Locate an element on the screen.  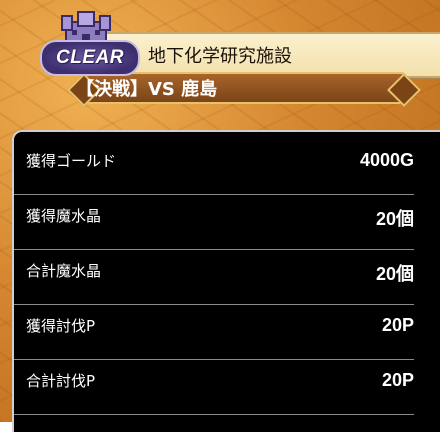
clear-text: CLEAR is located at coordinates (90, 57).